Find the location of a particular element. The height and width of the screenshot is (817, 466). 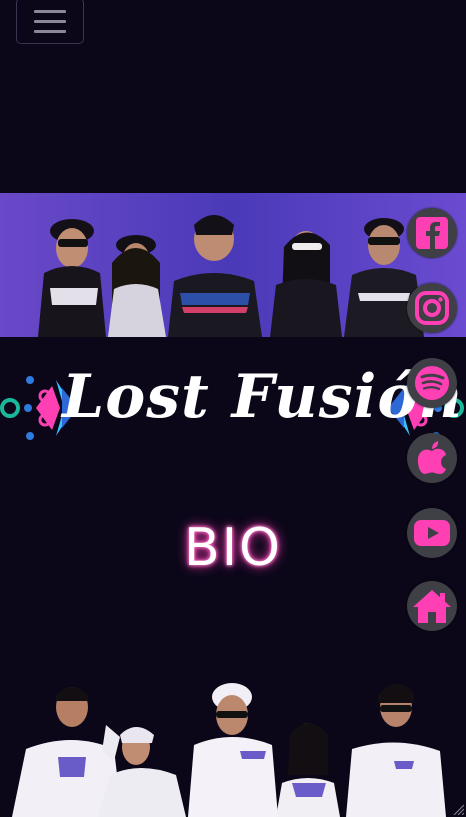

spotify-button is located at coordinates (432, 383).